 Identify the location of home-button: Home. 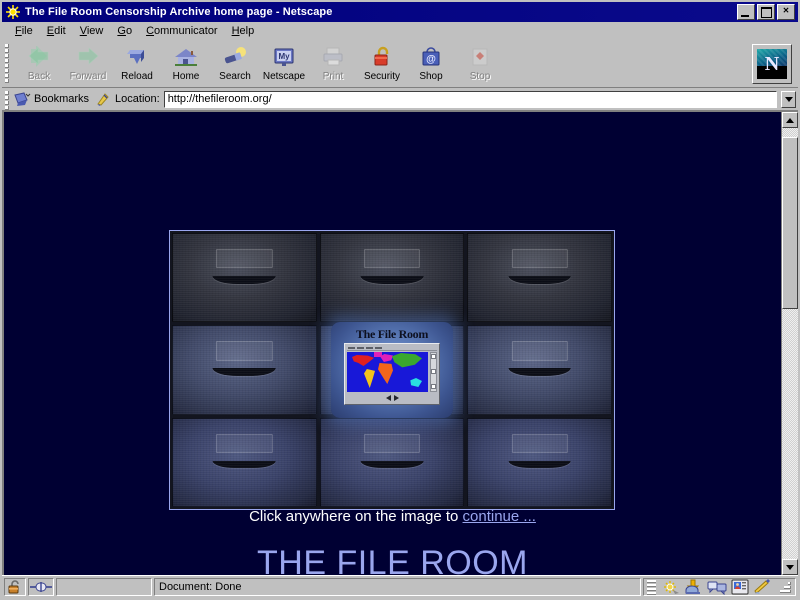
(186, 64).